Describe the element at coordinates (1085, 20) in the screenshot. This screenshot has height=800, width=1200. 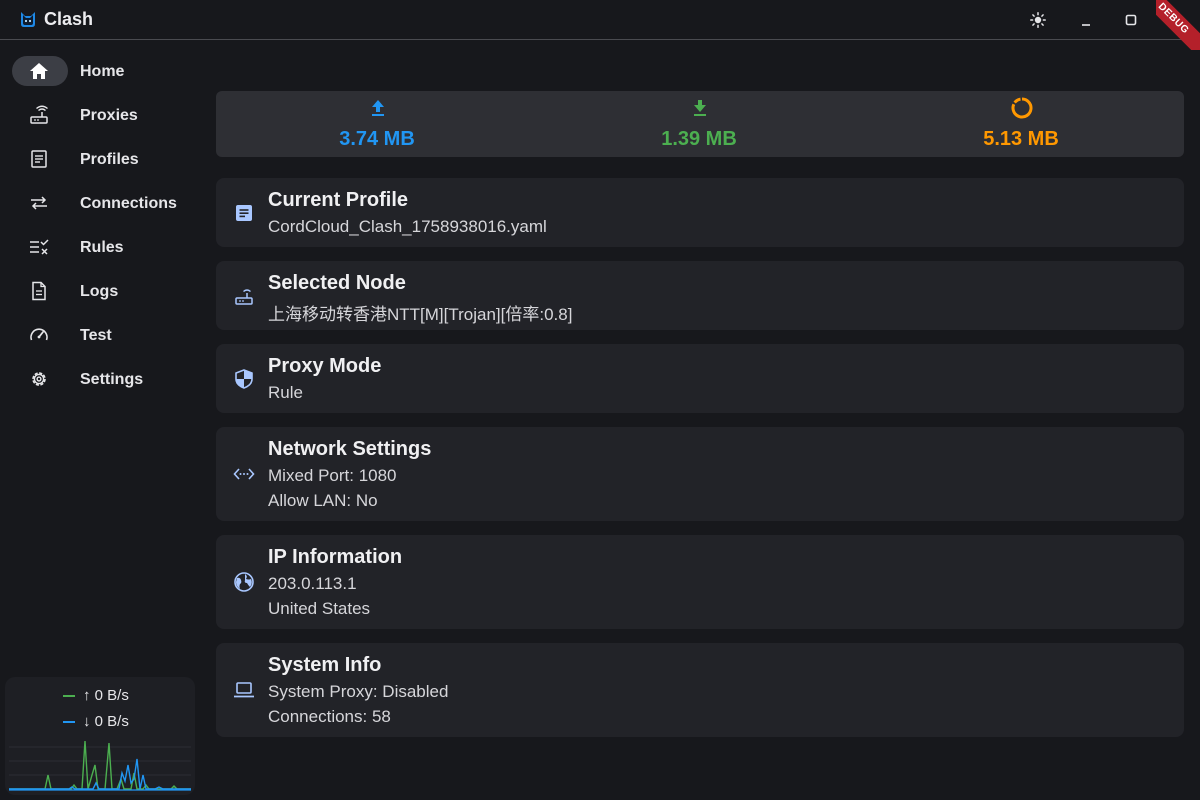
I see `minimize-button` at that location.